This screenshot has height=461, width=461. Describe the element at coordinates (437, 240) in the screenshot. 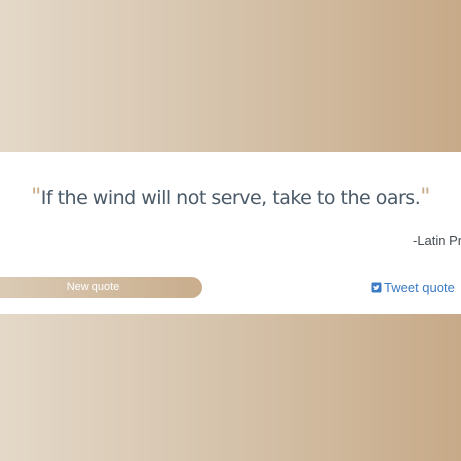

I see `quote-author: -Latin Pr` at that location.